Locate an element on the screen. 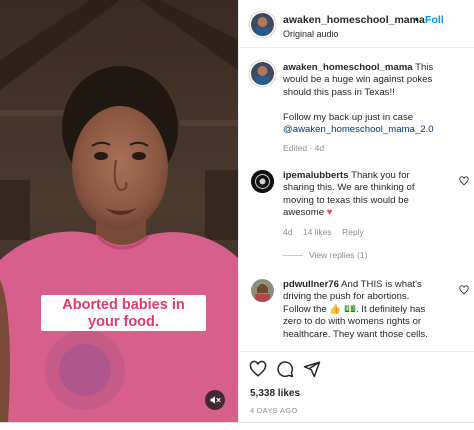 The width and height of the screenshot is (474, 430). caption-meta: Edited · 4d is located at coordinates (304, 148).